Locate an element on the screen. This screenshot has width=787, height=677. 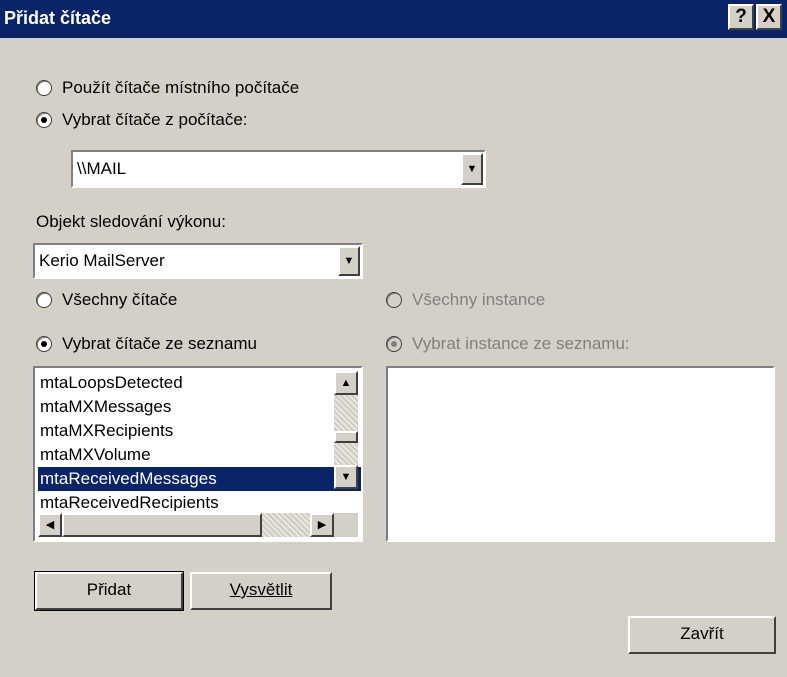
list-item: mtaReceivedRecipients is located at coordinates (128, 501).